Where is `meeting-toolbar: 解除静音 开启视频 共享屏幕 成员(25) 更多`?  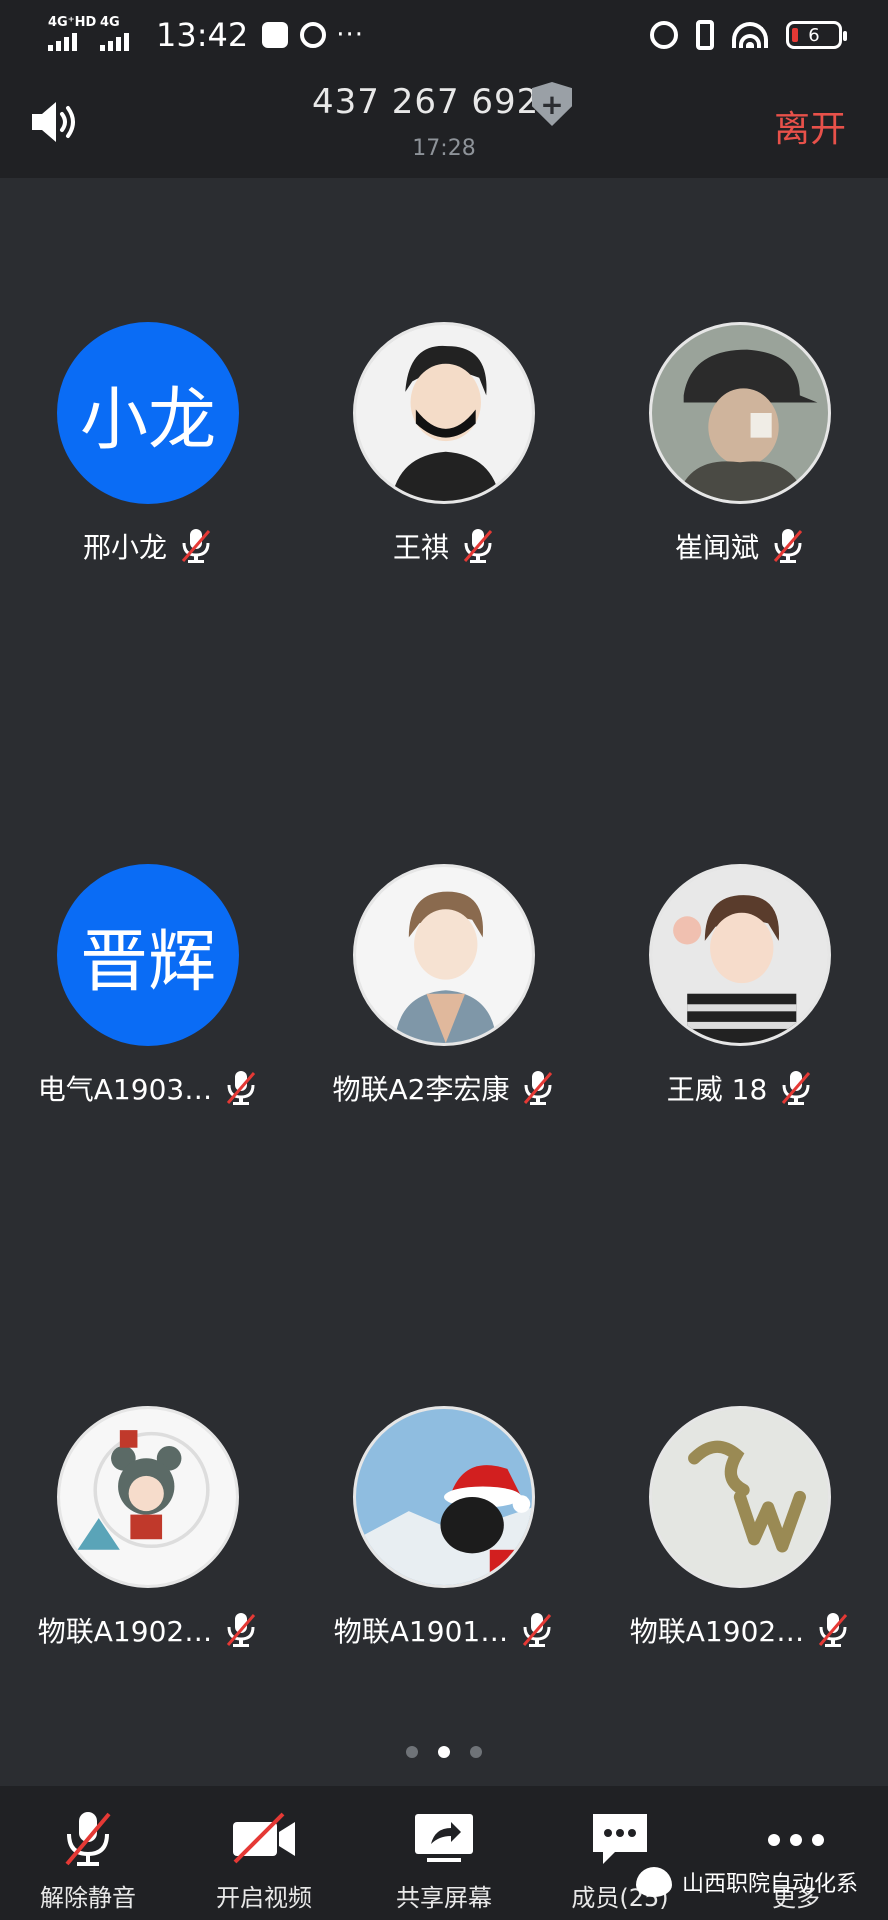 meeting-toolbar: 解除静音 开启视频 共享屏幕 成员(25) 更多 is located at coordinates (444, 1853).